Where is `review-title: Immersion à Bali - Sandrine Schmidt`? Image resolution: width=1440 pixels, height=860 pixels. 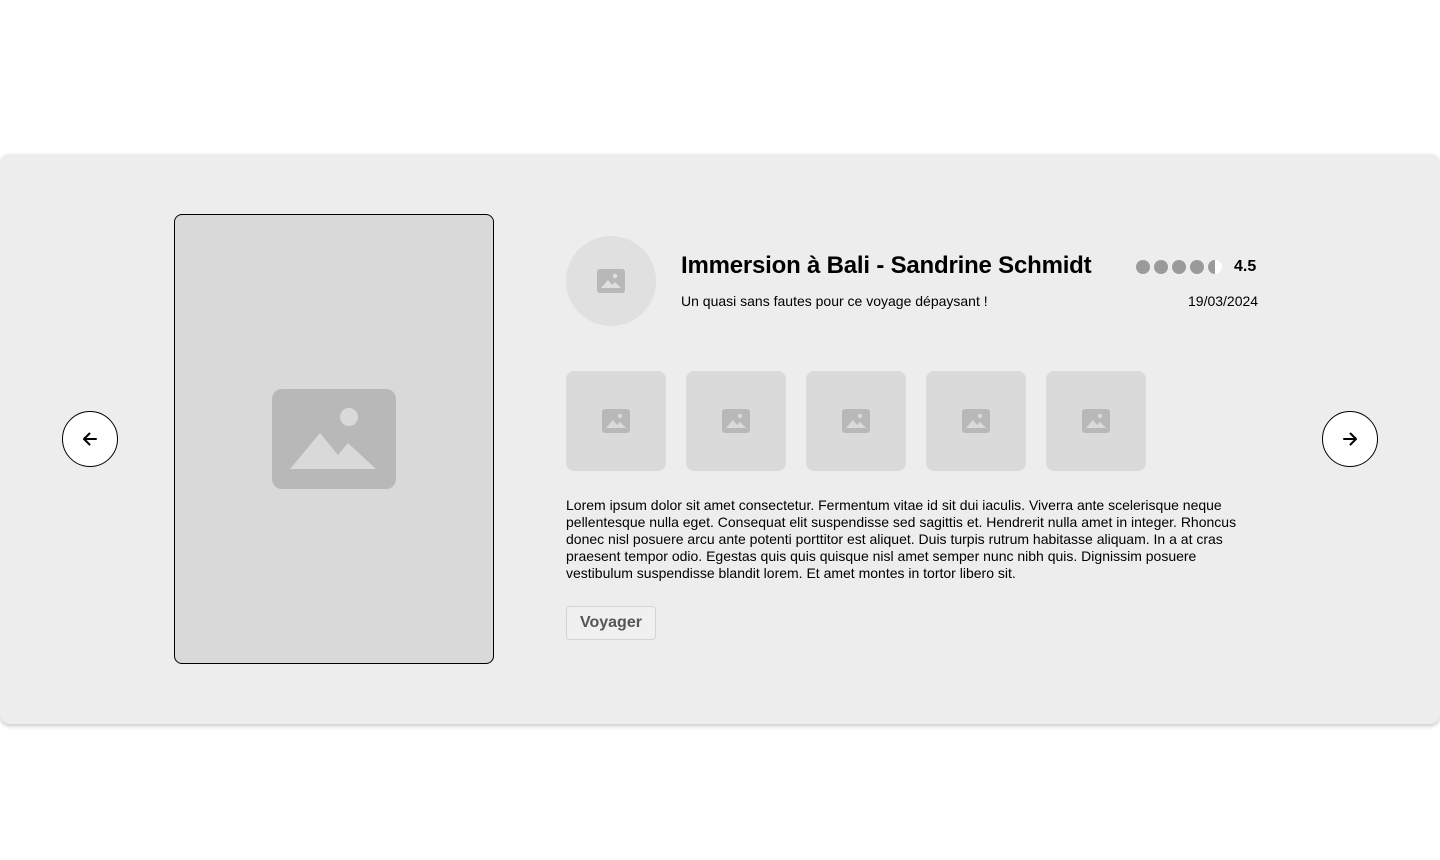 review-title: Immersion à Bali - Sandrine Schmidt is located at coordinates (886, 265).